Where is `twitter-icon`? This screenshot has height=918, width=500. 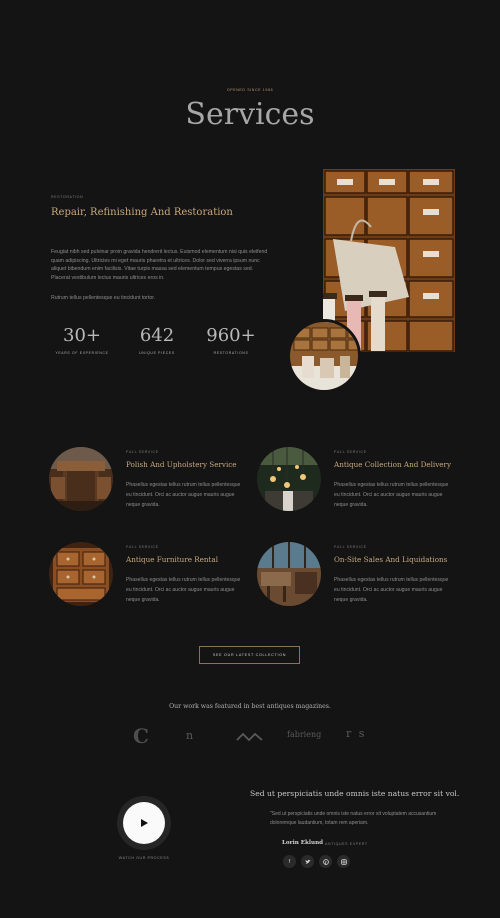
twitter-icon is located at coordinates (307, 861).